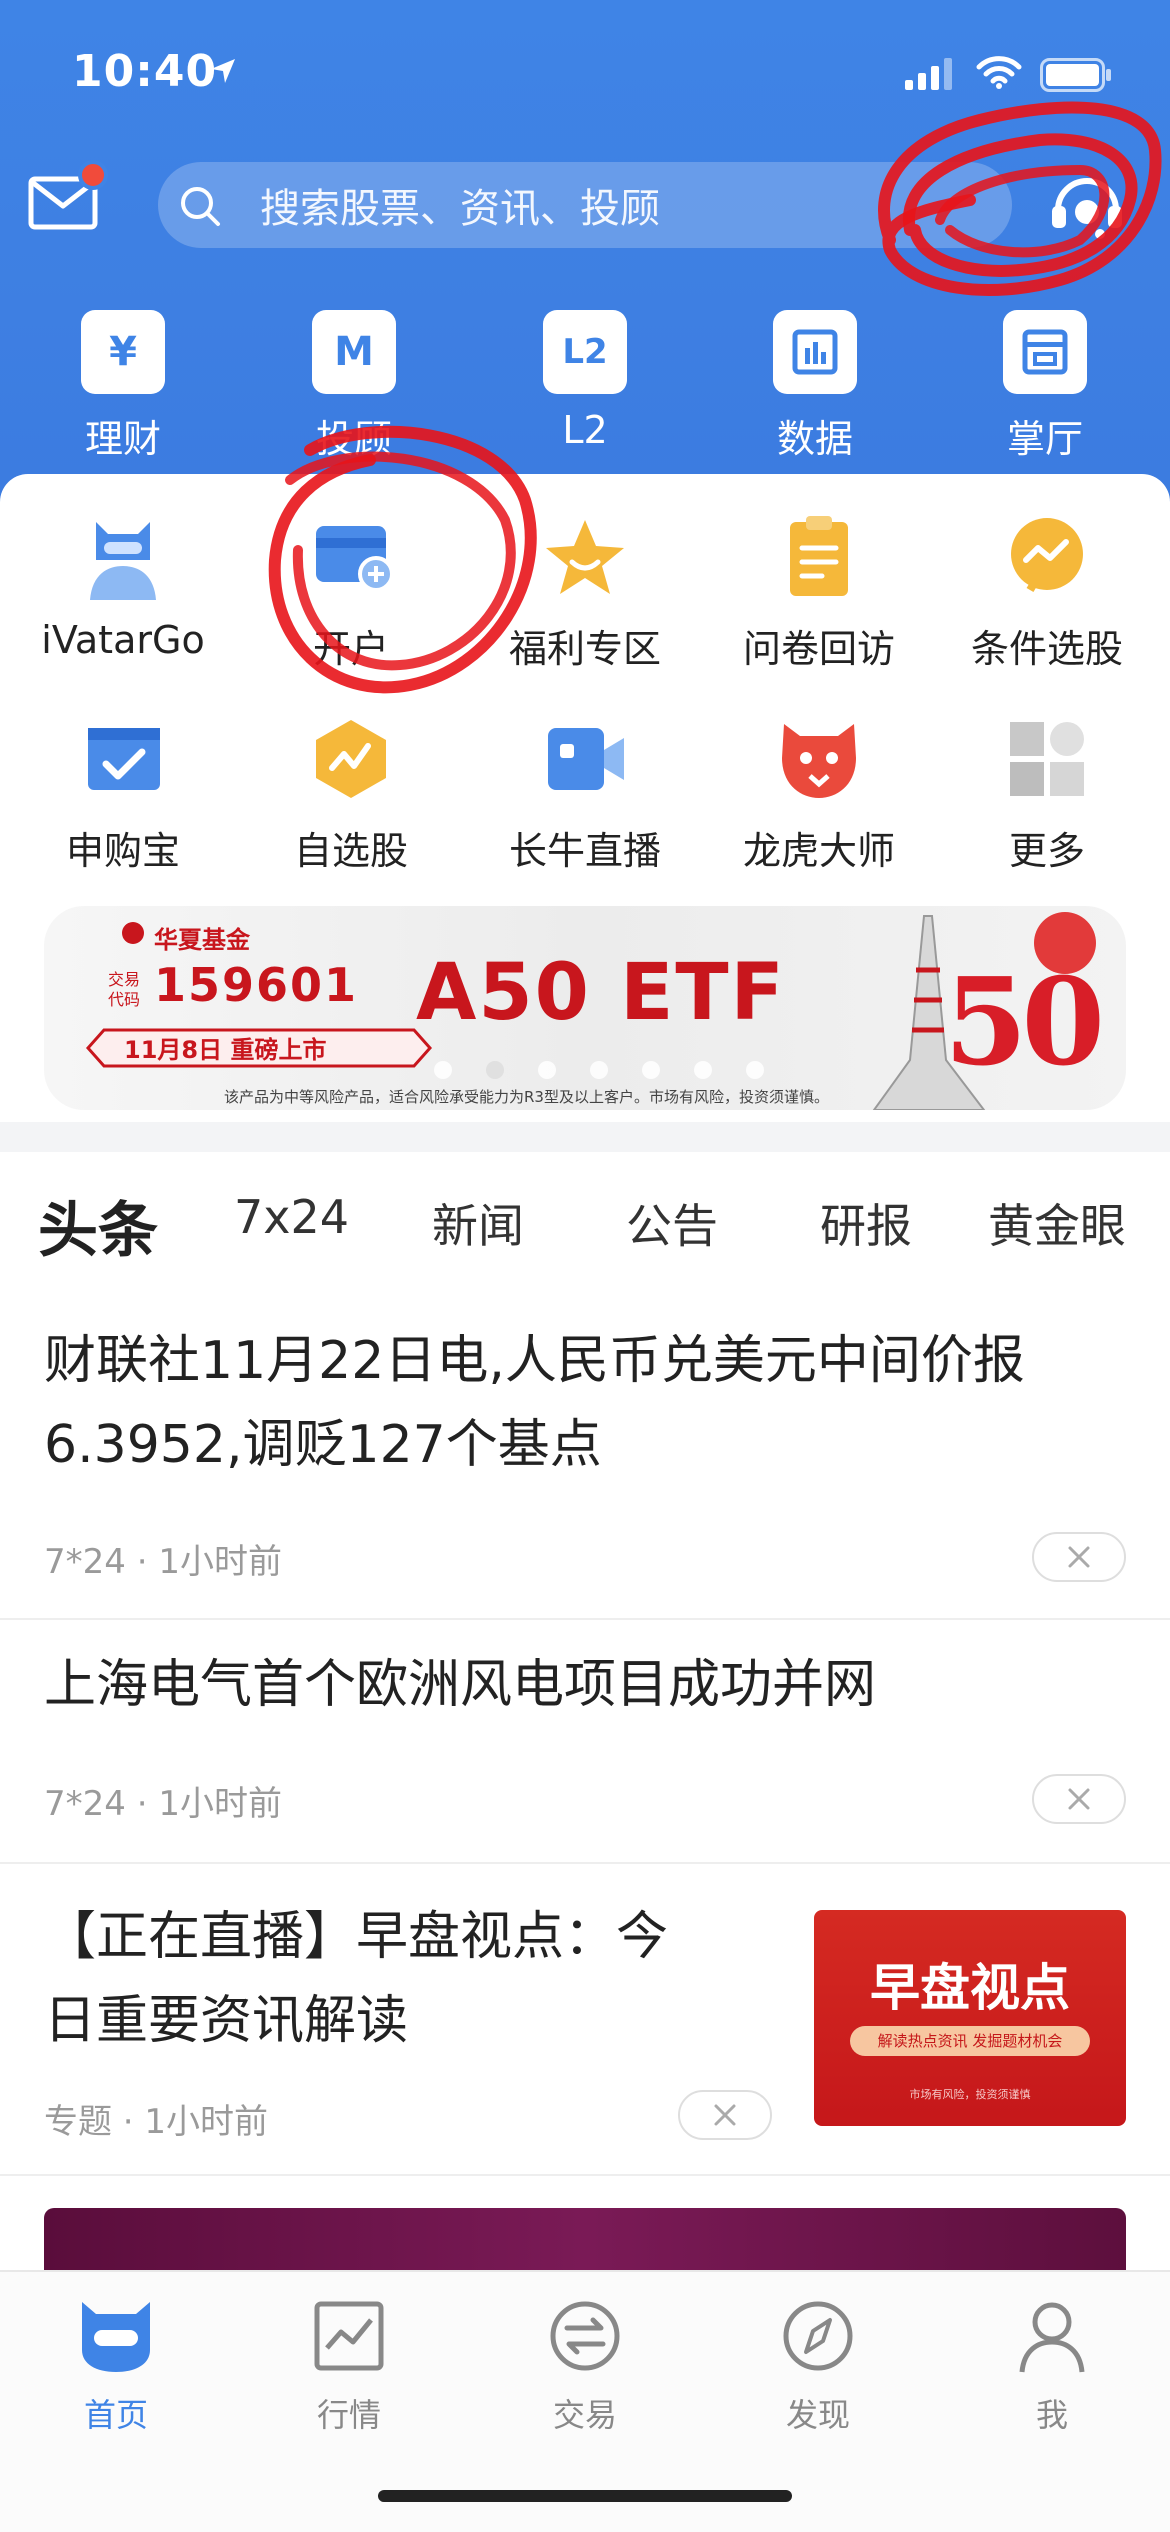 This screenshot has height=2532, width=1170. I want to click on news-title-line: 【正在直播】早盘视点：今, so click(356, 1937).